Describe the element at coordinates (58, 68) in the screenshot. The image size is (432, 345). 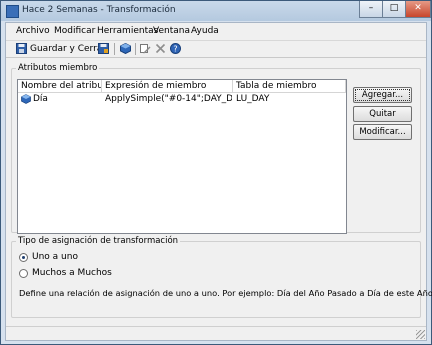
I see `member-attributes-legend: Atributos miembro` at that location.